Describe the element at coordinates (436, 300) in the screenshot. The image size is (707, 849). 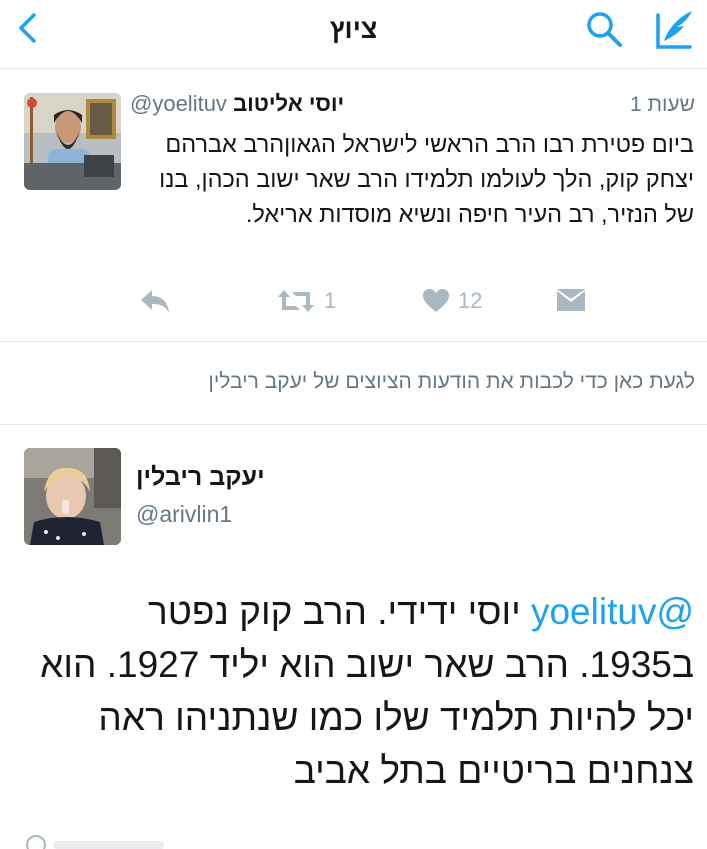
I see `heart-icon` at that location.